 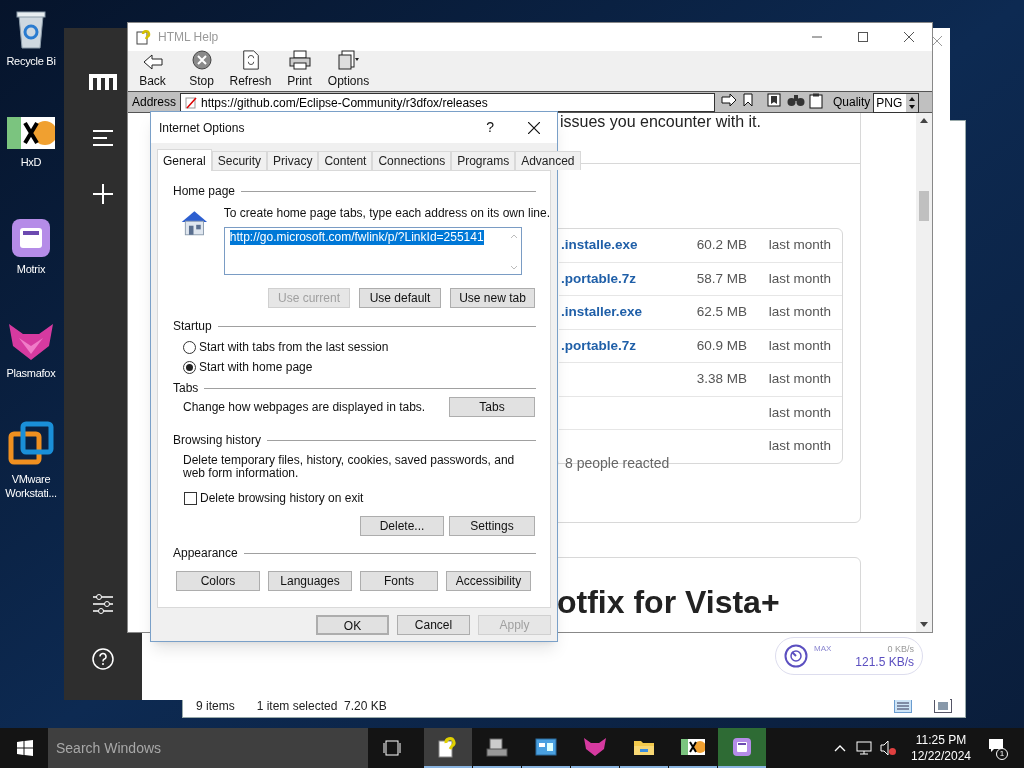 I want to click on quality-spinner: PNG, so click(x=896, y=103).